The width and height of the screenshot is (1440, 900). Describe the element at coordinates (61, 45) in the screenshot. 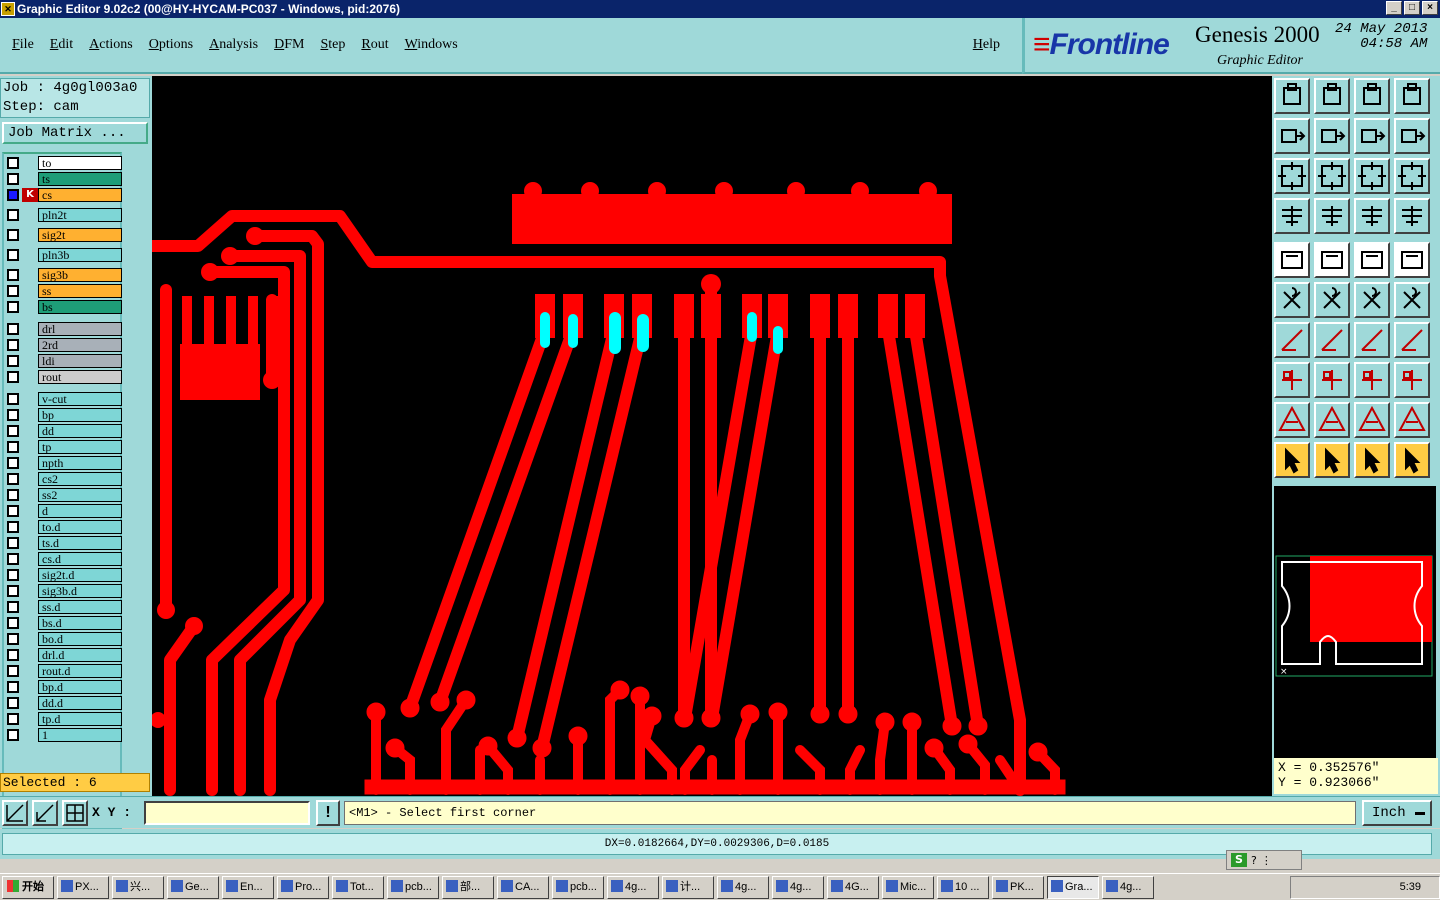

I see `menu-edit: Edit` at that location.